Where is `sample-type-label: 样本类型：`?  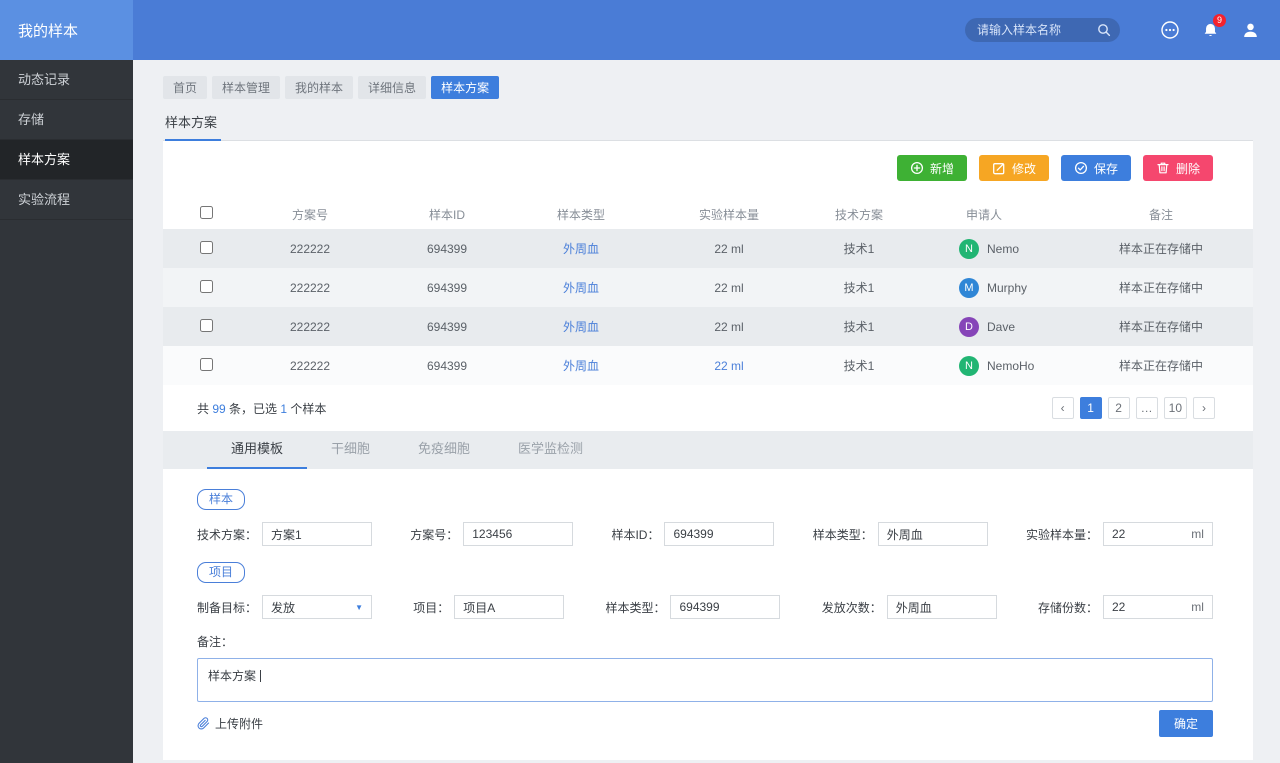
sample-type-label: 样本类型： is located at coordinates (842, 534).